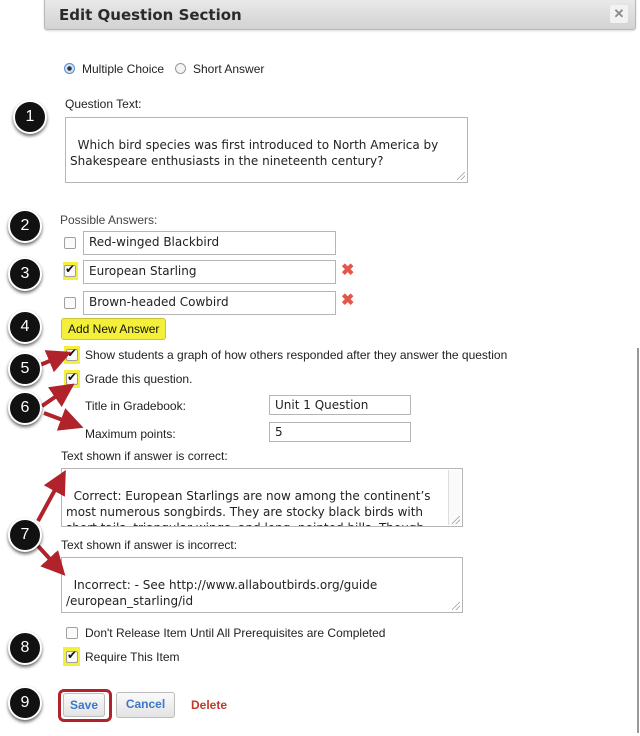 This screenshot has width=640, height=736. I want to click on callout-arrows, so click(60, 463).